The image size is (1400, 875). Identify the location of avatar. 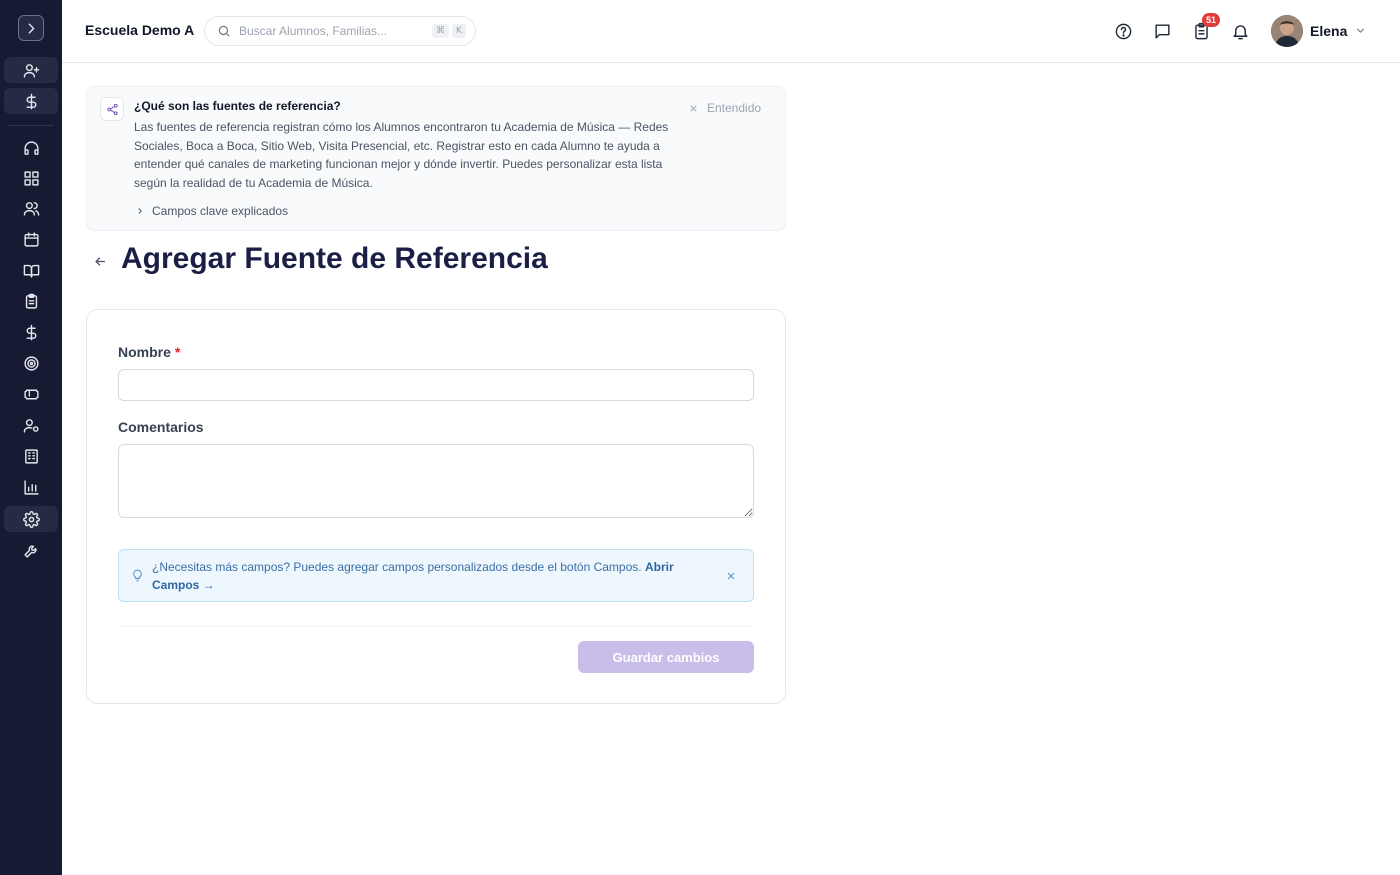
(1287, 31).